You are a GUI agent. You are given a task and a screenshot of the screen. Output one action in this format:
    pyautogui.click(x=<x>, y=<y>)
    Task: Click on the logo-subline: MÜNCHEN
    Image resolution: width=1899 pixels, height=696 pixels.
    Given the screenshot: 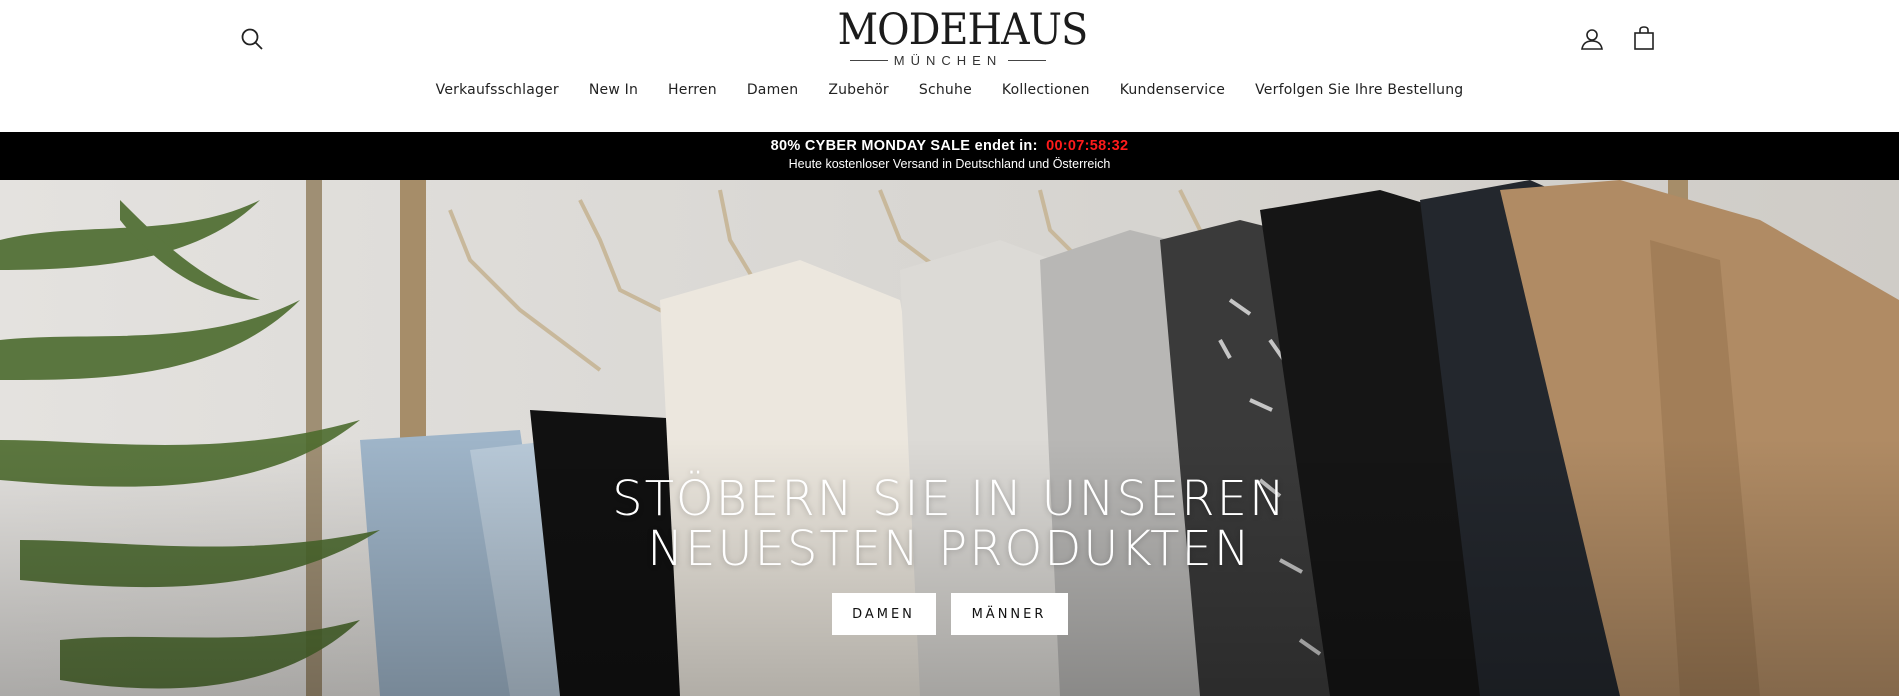 What is the action you would take?
    pyautogui.click(x=948, y=60)
    